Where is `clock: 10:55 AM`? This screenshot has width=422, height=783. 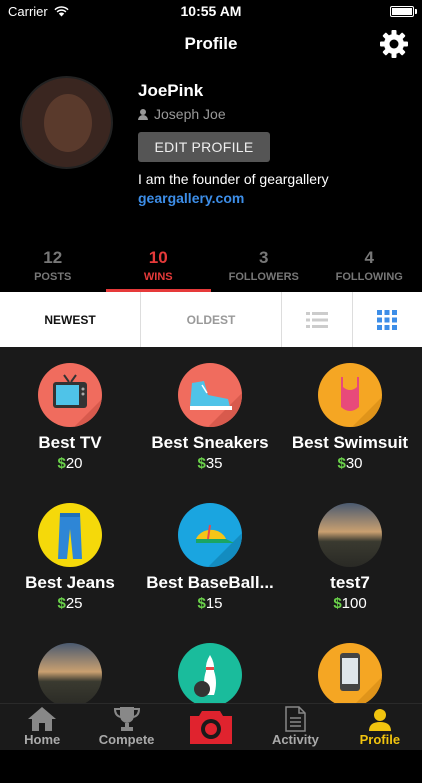 clock: 10:55 AM is located at coordinates (211, 11).